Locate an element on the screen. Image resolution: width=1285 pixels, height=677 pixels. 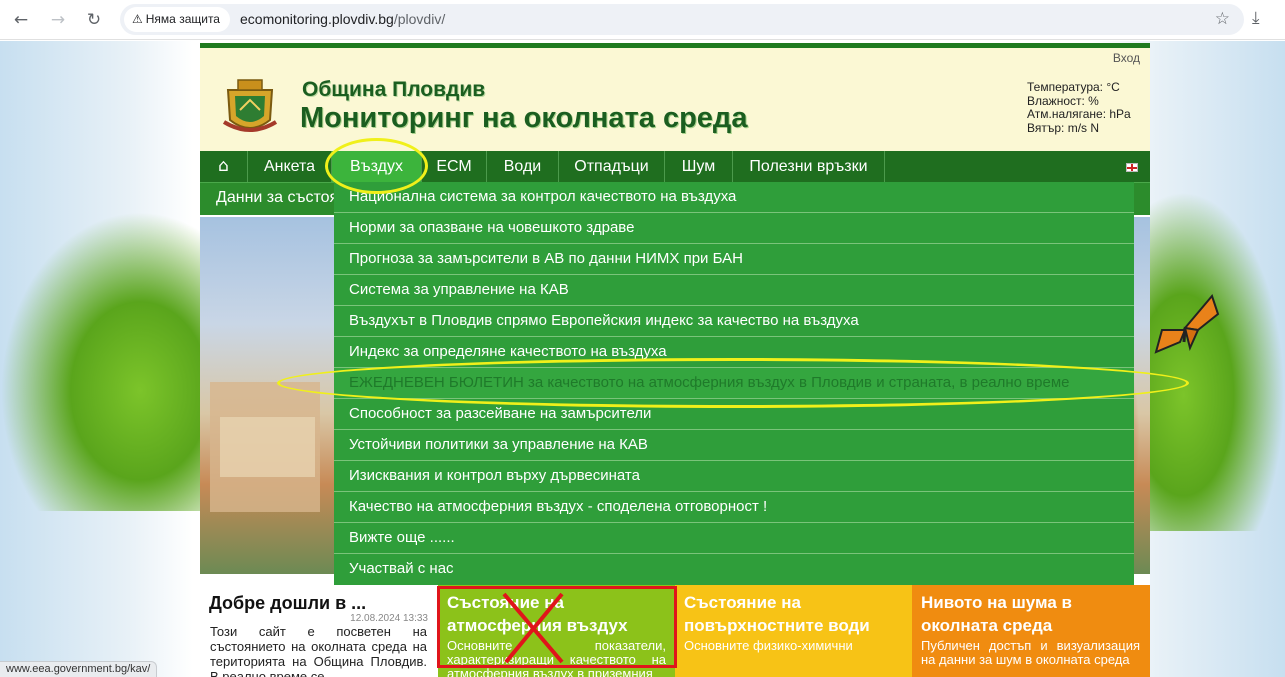
dropdown-item: Изисквания и контрол върху дървесината is located at coordinates (734, 476).